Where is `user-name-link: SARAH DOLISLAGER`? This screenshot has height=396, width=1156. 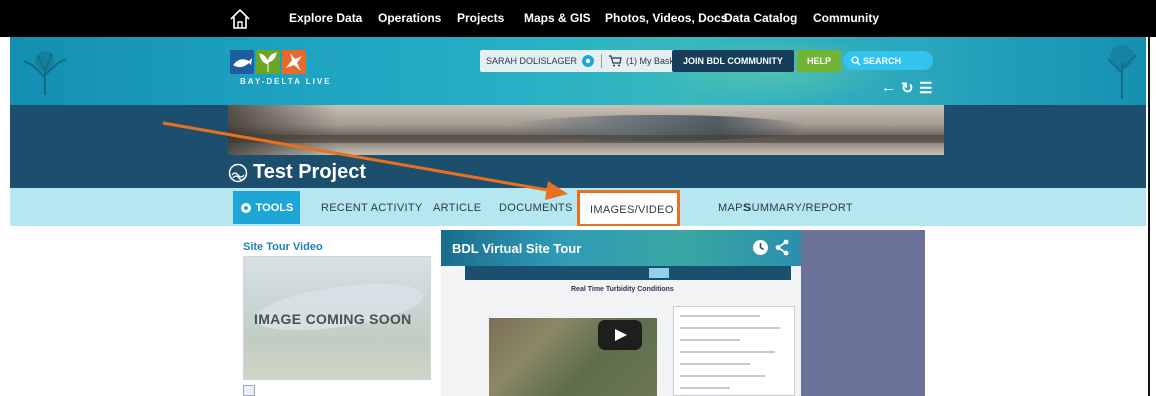
user-name-link: SARAH DOLISLAGER is located at coordinates (531, 61).